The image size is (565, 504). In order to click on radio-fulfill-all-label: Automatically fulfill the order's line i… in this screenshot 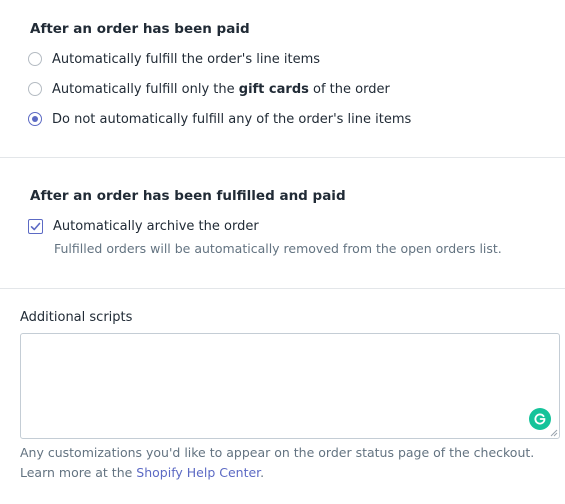, I will do `click(186, 59)`.